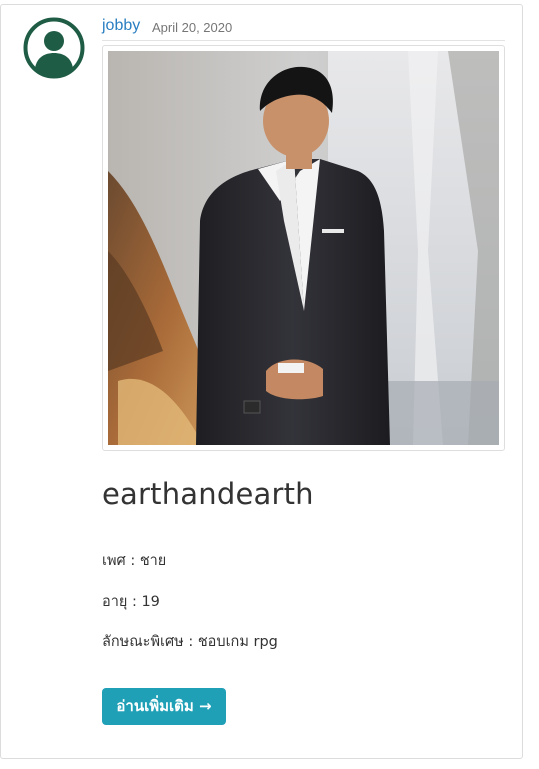 The width and height of the screenshot is (539, 769). What do you see at coordinates (192, 27) in the screenshot?
I see `post-date: April 20, 2020` at bounding box center [192, 27].